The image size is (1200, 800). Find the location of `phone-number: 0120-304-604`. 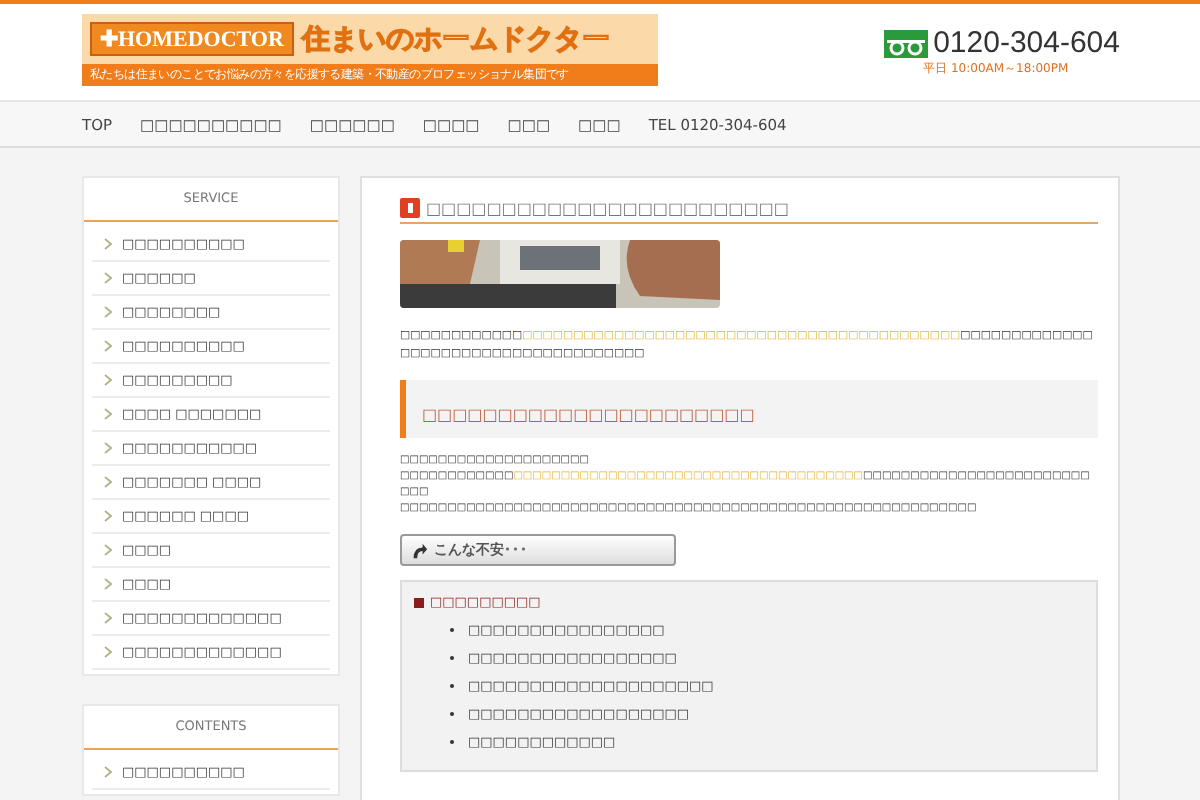

phone-number: 0120-304-604 is located at coordinates (1026, 43).